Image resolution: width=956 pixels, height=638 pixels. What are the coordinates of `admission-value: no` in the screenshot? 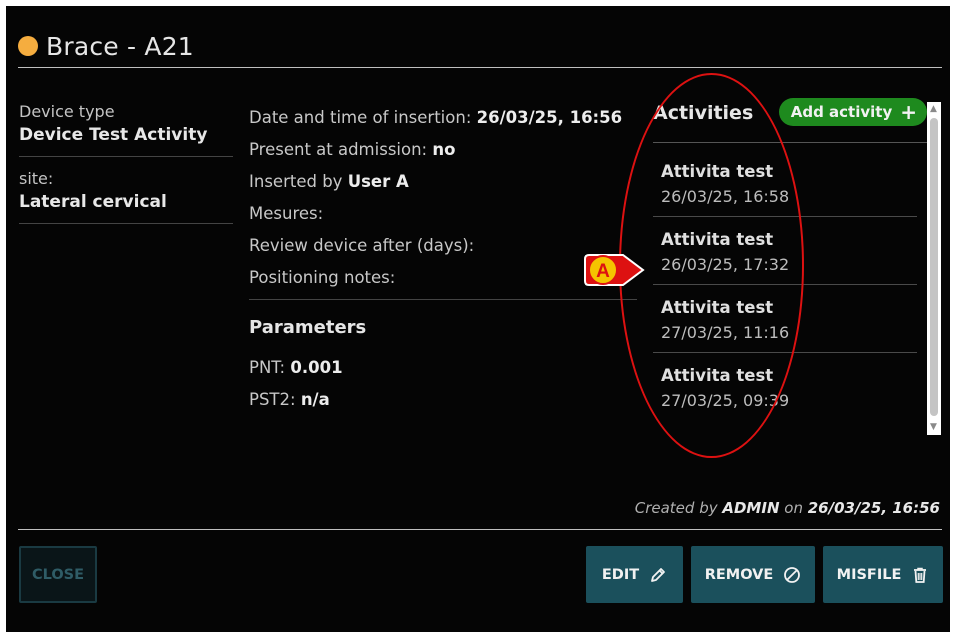 It's located at (444, 149).